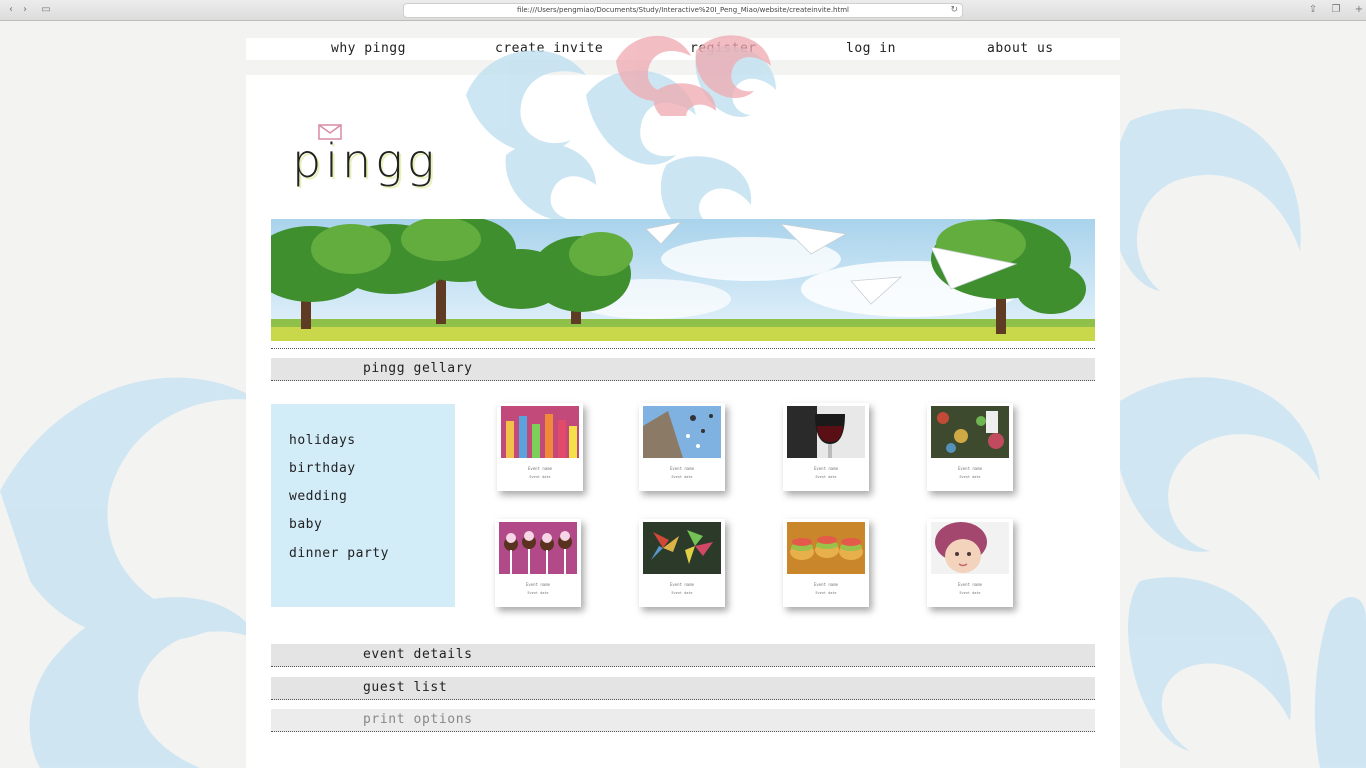  What do you see at coordinates (322, 440) in the screenshot?
I see `category-holidays: holidays` at bounding box center [322, 440].